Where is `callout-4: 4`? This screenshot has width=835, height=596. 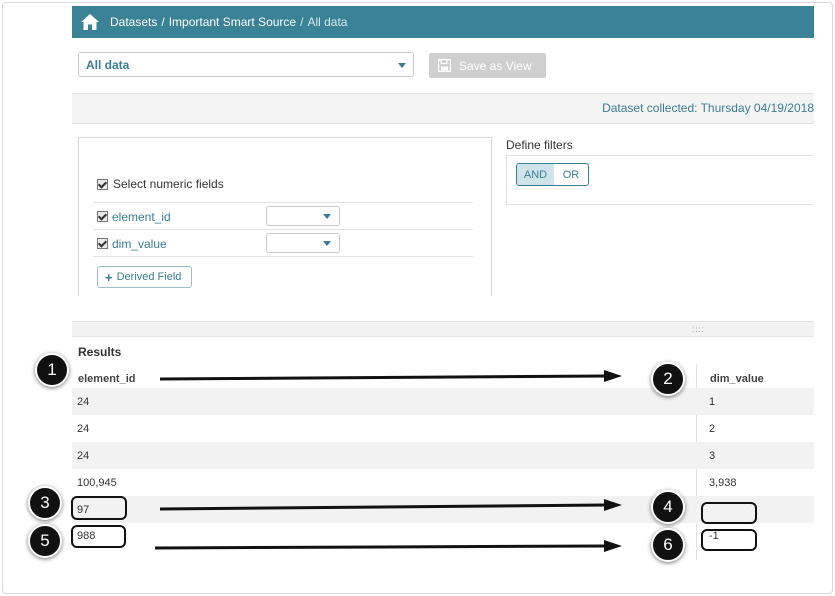 callout-4: 4 is located at coordinates (668, 507).